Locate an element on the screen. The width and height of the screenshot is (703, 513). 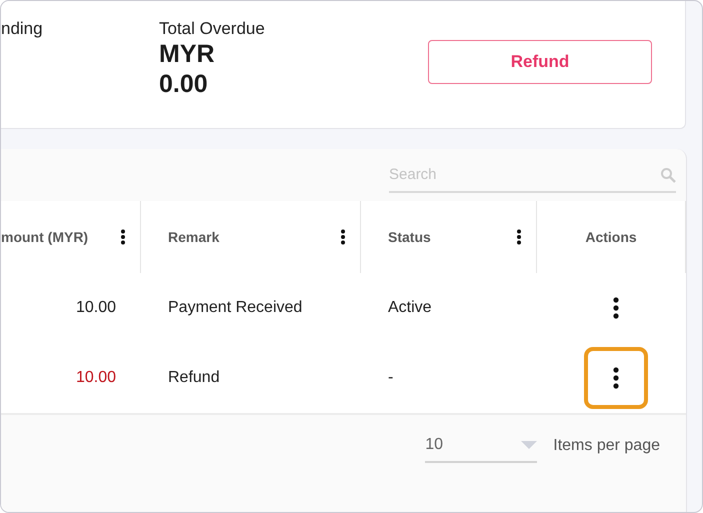
column-title: mount (MYR) is located at coordinates (44, 237).